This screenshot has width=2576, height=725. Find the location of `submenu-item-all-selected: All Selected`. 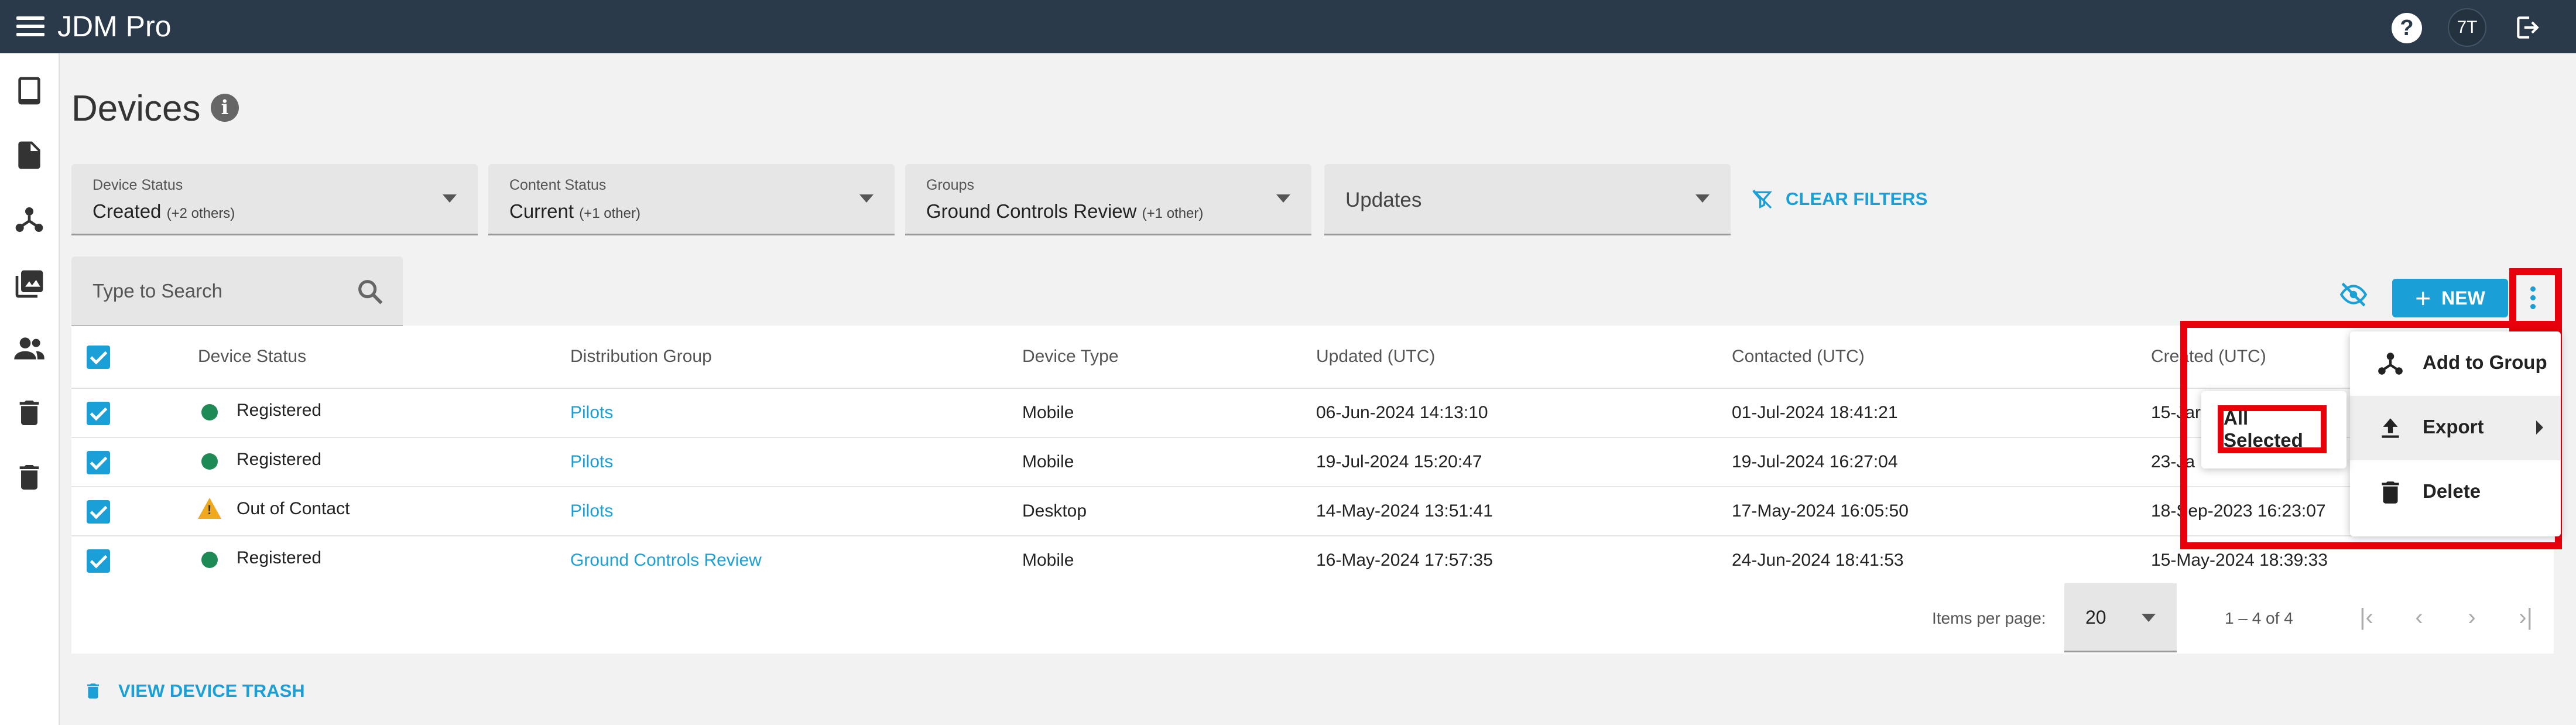

submenu-item-all-selected: All Selected is located at coordinates (2272, 429).